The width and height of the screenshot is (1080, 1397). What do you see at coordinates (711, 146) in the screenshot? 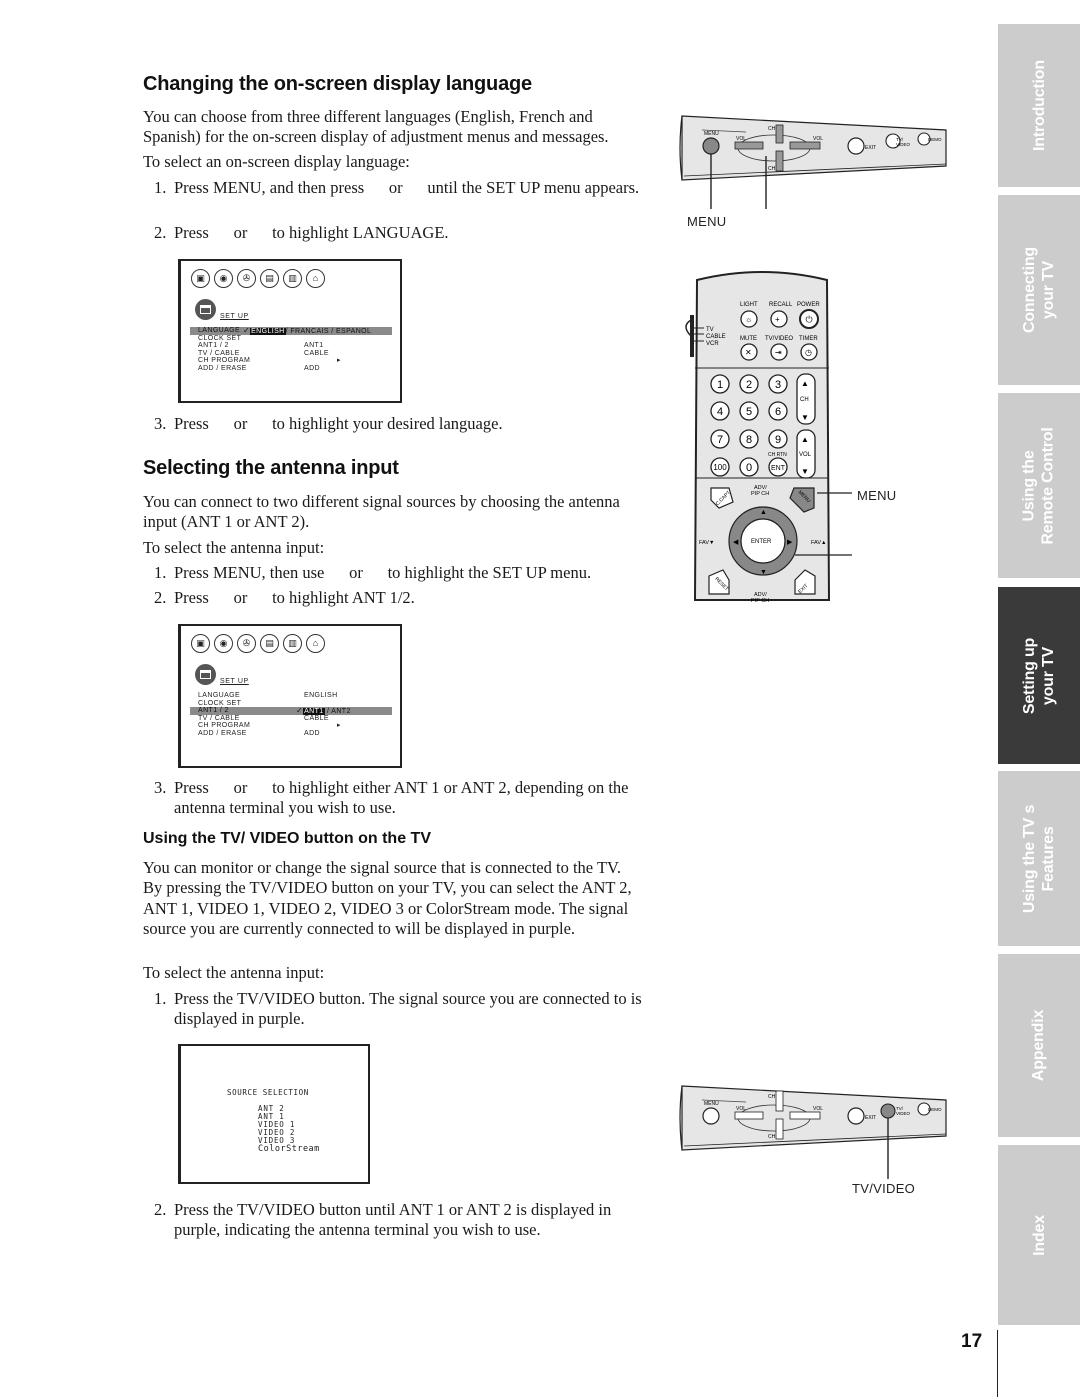
I see `menu-button` at bounding box center [711, 146].